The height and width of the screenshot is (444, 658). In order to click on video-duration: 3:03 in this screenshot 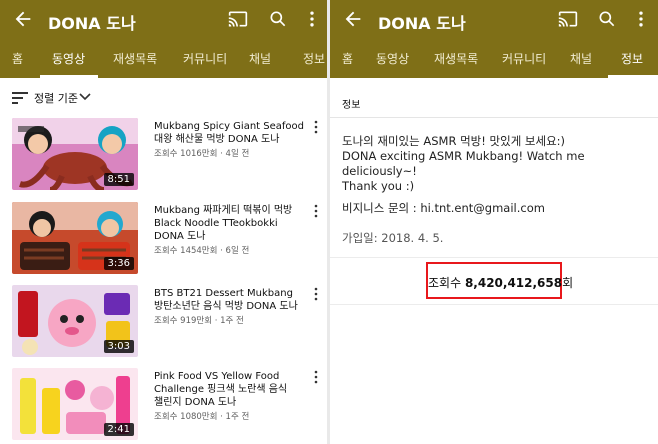, I will do `click(118, 346)`.